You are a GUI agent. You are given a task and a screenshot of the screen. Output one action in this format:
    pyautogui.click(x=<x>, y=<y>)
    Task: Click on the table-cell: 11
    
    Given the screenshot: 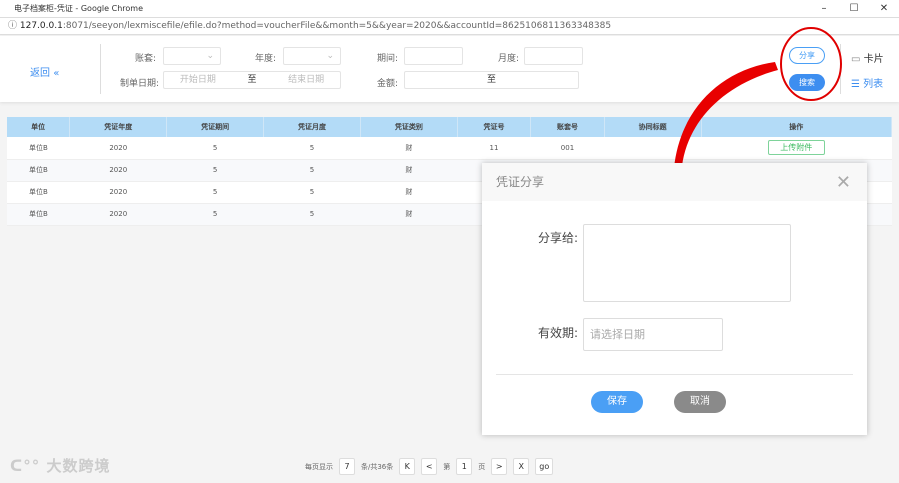 What is the action you would take?
    pyautogui.click(x=494, y=148)
    